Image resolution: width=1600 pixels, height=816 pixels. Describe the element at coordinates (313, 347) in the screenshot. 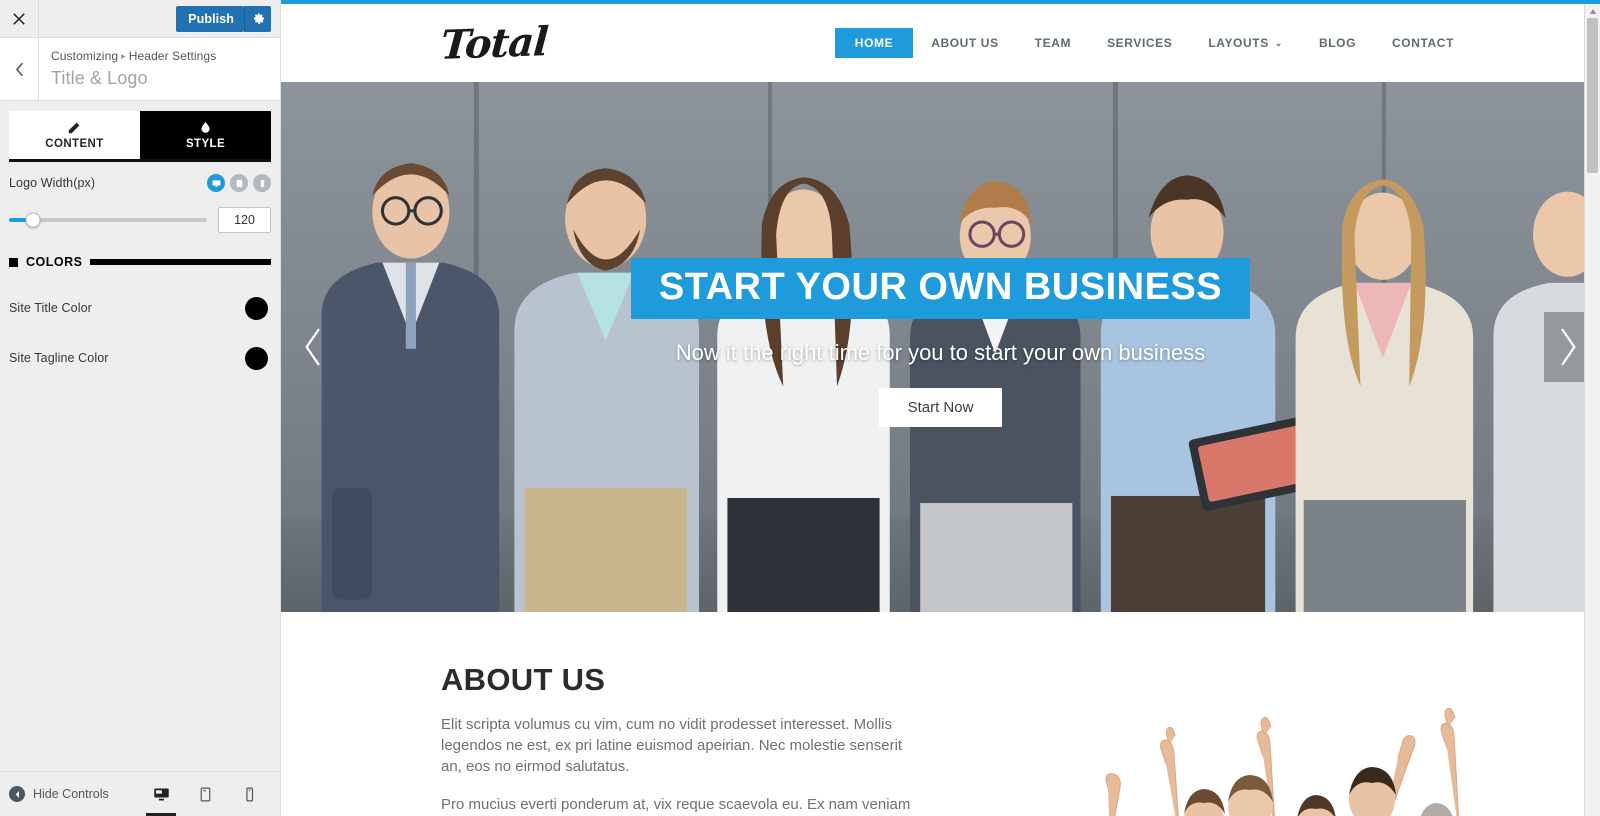

I see `slider-prev-arrow-icon` at that location.